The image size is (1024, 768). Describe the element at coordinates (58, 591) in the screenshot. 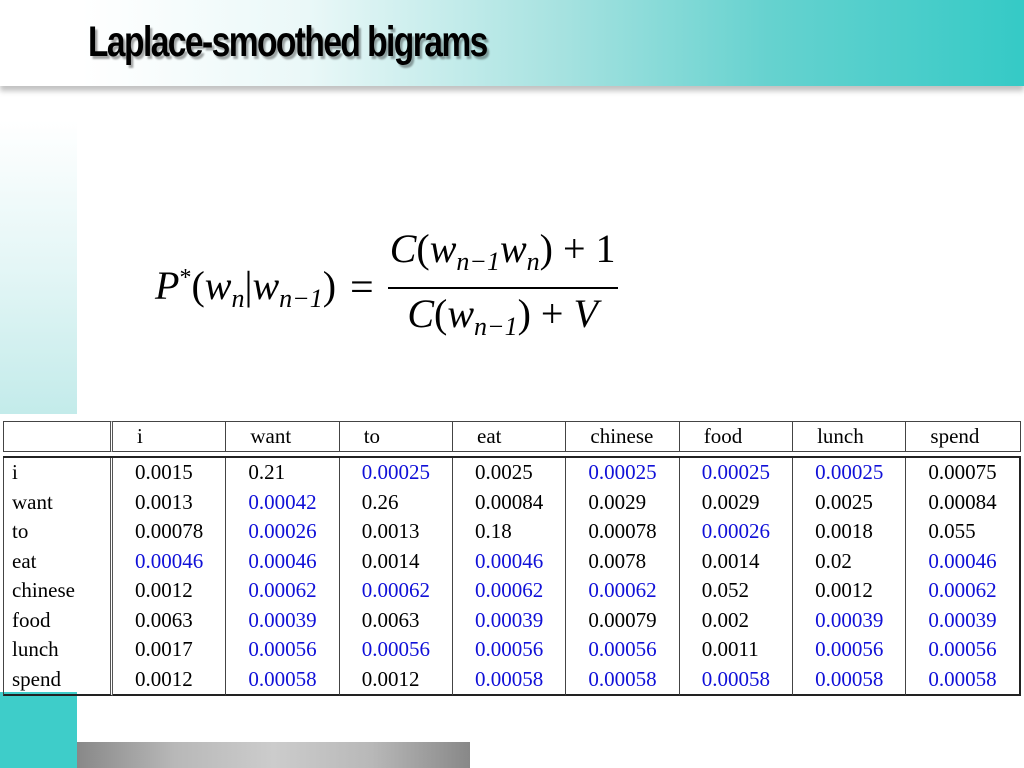

I see `row-label: chinese` at that location.